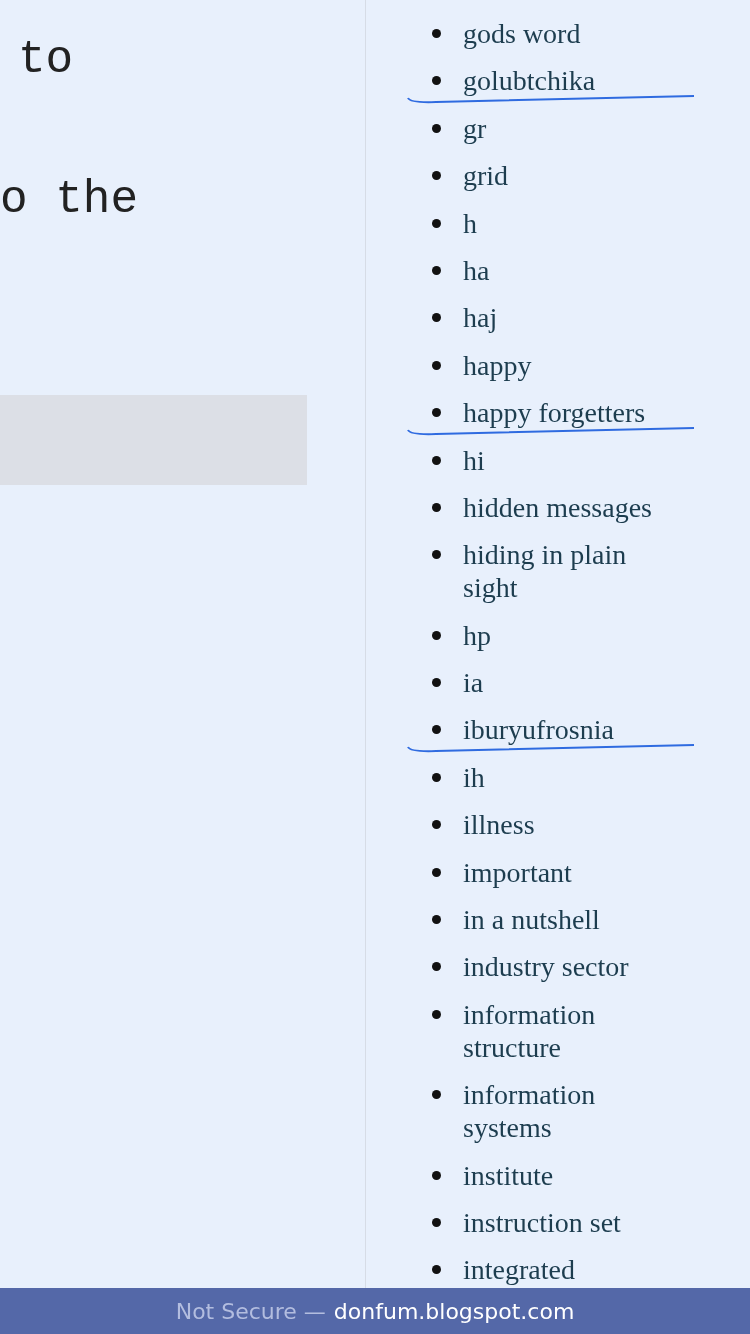  Describe the element at coordinates (566, 1111) in the screenshot. I see `label-link: information systems` at that location.